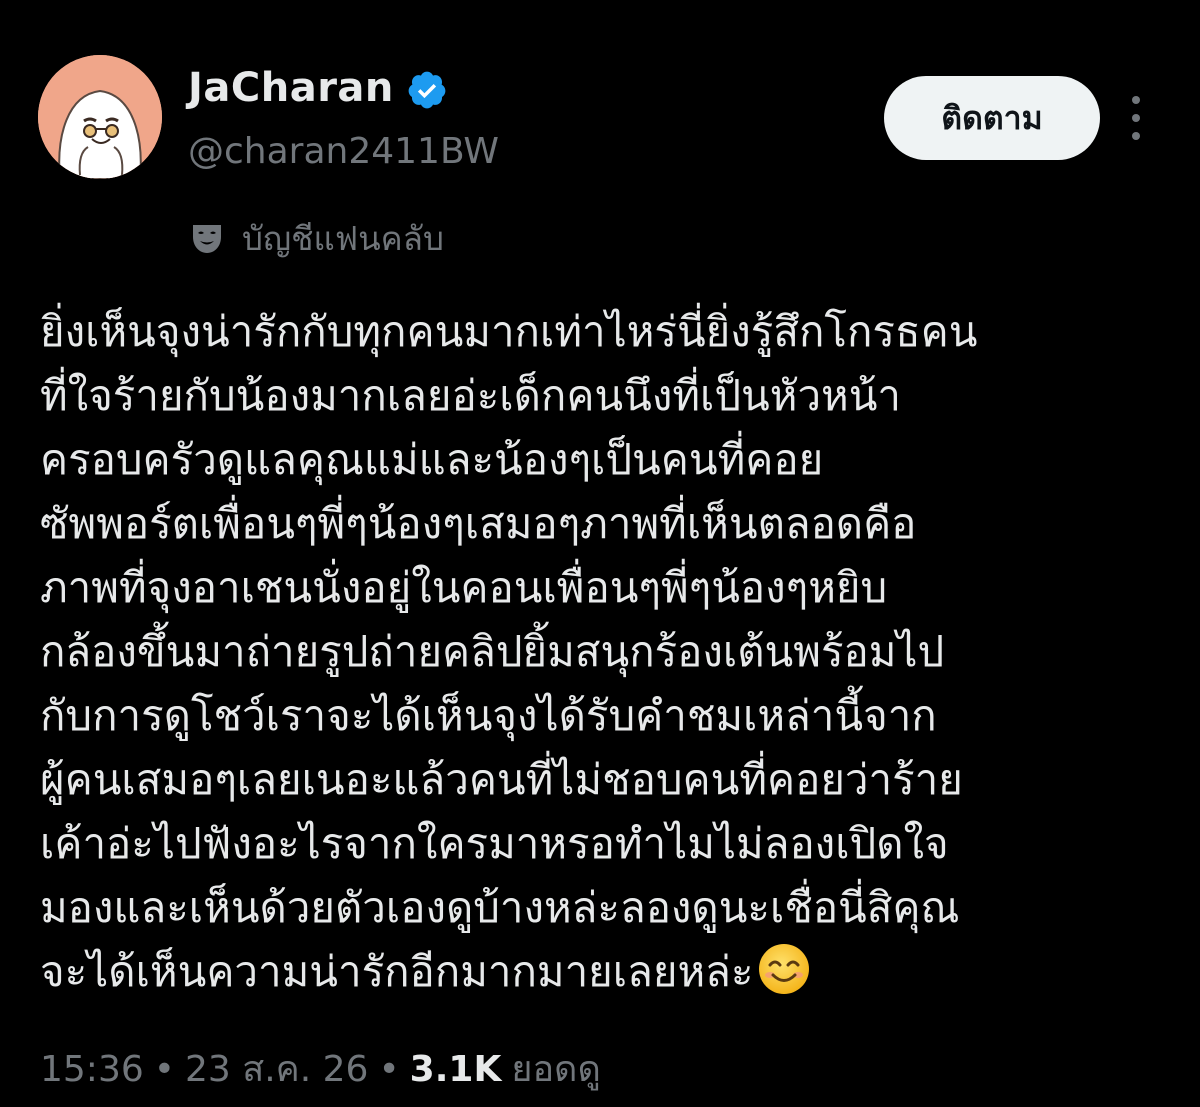 Image resolution: width=1200 pixels, height=1107 pixels. What do you see at coordinates (397, 971) in the screenshot?
I see `tweet-body-line: จะได้เห็นความน่ารักอีกมากมายเลยหล่ะ` at bounding box center [397, 971].